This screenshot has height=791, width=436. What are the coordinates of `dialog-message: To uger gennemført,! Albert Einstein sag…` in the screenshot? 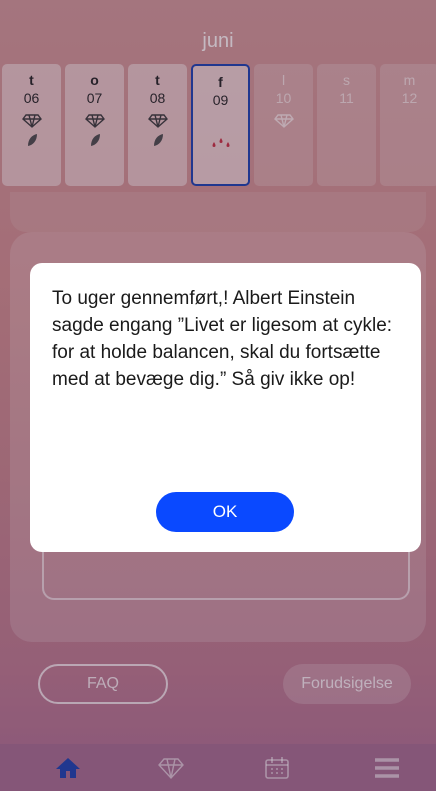 It's located at (222, 339).